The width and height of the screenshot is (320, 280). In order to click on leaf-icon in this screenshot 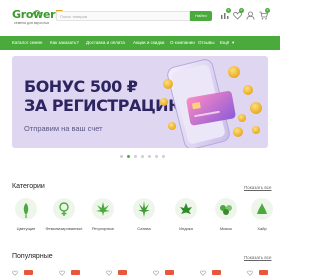, I will do `click(103, 209)`.